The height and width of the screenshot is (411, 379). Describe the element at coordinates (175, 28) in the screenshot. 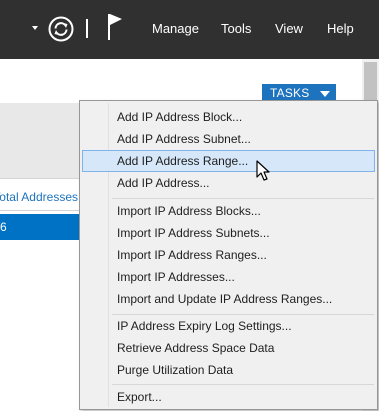

I see `menu-manage: Manage` at that location.